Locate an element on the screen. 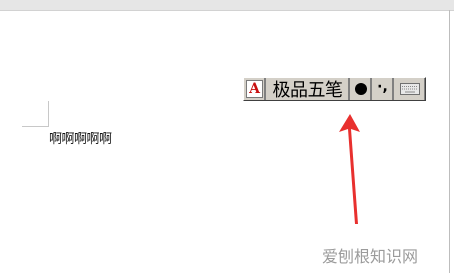 The image size is (454, 273). soft-keyboard-toggle is located at coordinates (409, 89).